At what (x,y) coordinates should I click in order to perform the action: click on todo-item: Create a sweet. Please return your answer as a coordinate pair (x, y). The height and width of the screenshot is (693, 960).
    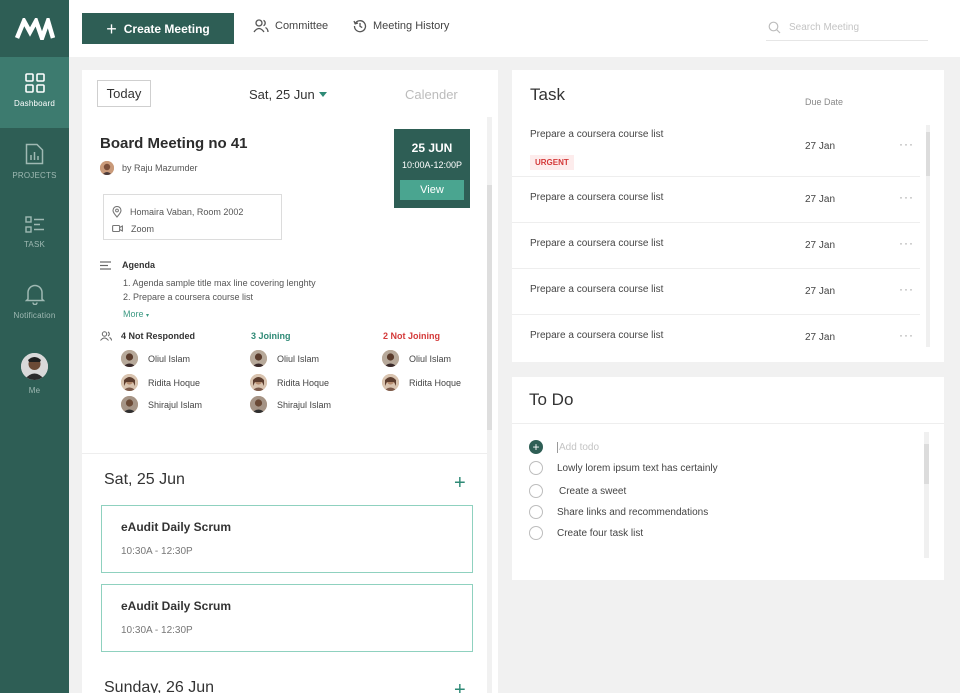
    Looking at the image, I should click on (577, 491).